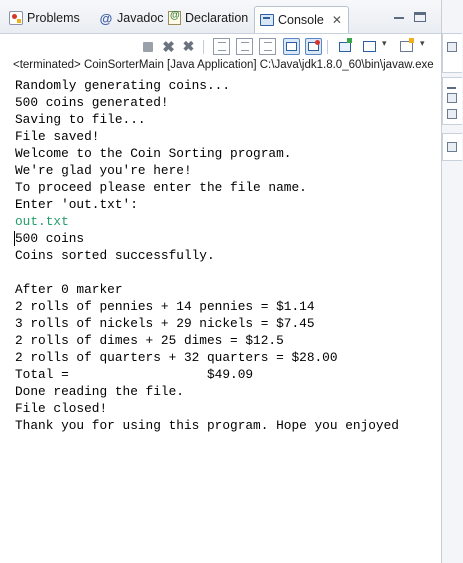 The width and height of the screenshot is (463, 563). I want to click on terminate-button, so click(147, 46).